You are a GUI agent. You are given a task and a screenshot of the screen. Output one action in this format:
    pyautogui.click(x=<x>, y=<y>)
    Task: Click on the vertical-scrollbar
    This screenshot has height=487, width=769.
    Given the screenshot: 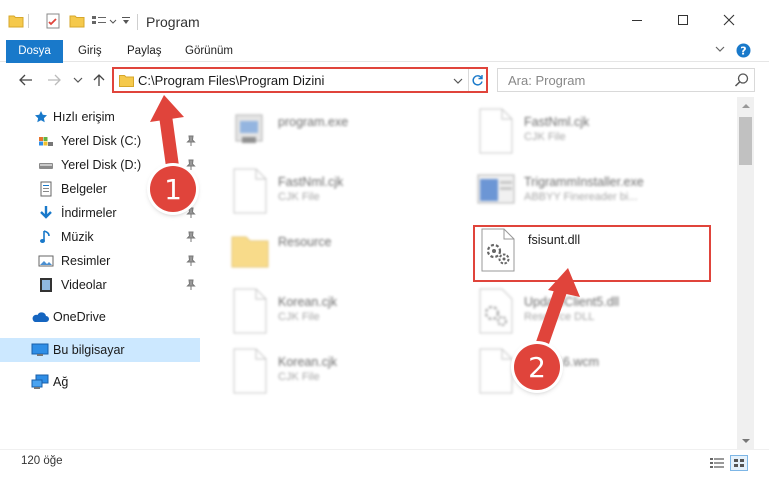 What is the action you would take?
    pyautogui.click(x=745, y=273)
    